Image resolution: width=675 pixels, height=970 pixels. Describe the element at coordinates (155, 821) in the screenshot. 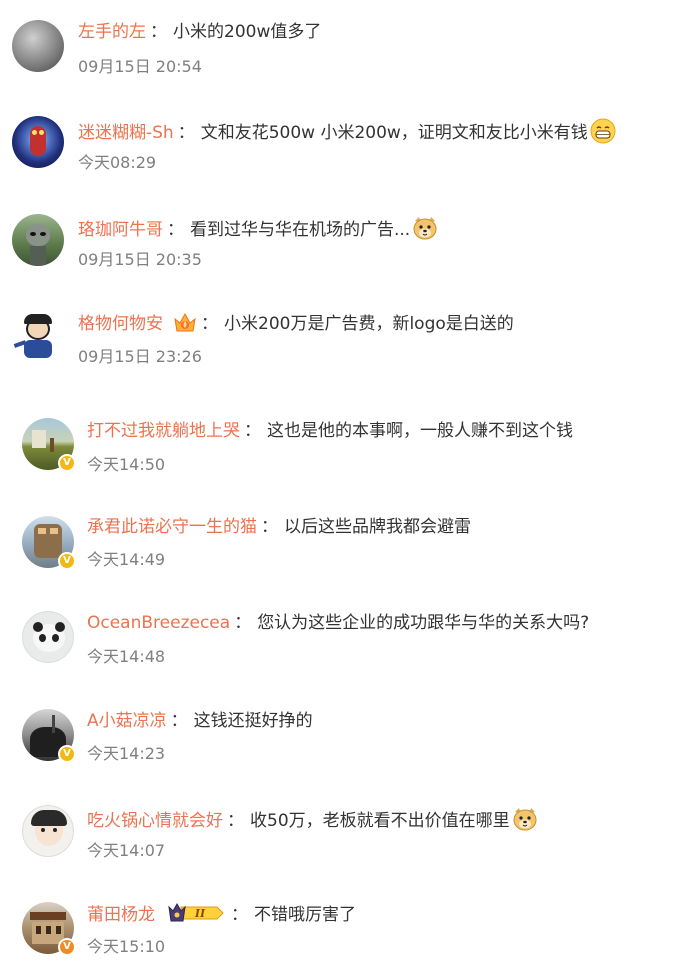

I see `username: 吃火锅心情就会好` at that location.